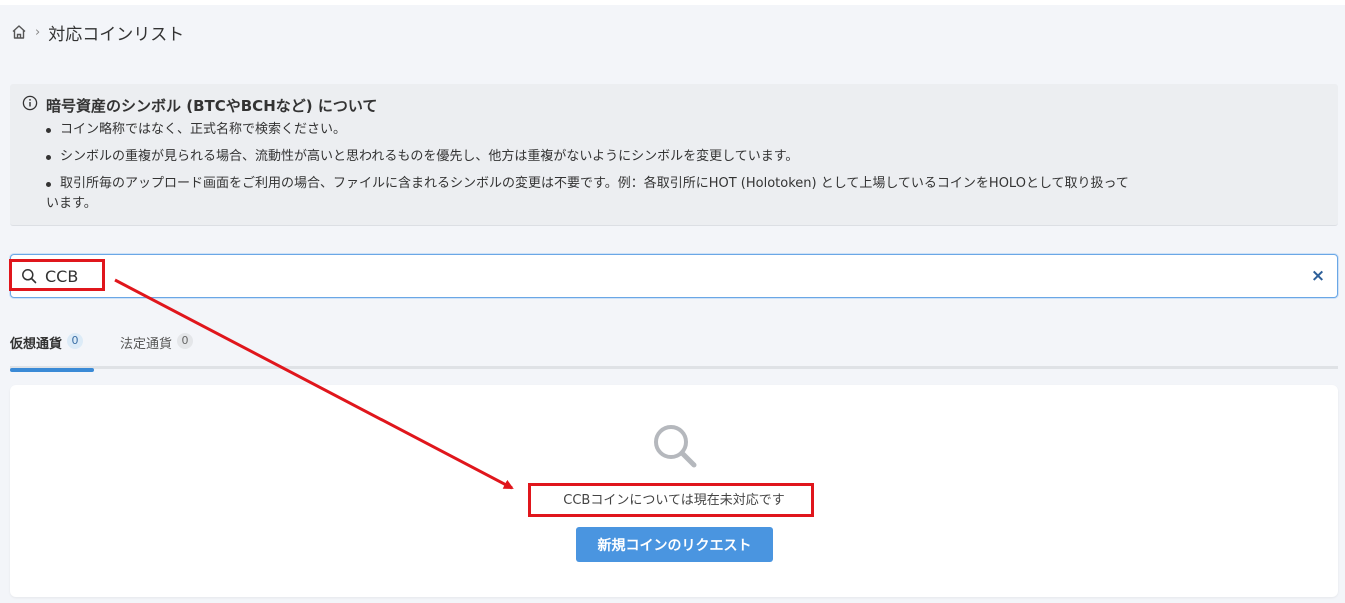  I want to click on breadcrumb: › 対応コインリスト, so click(98, 32).